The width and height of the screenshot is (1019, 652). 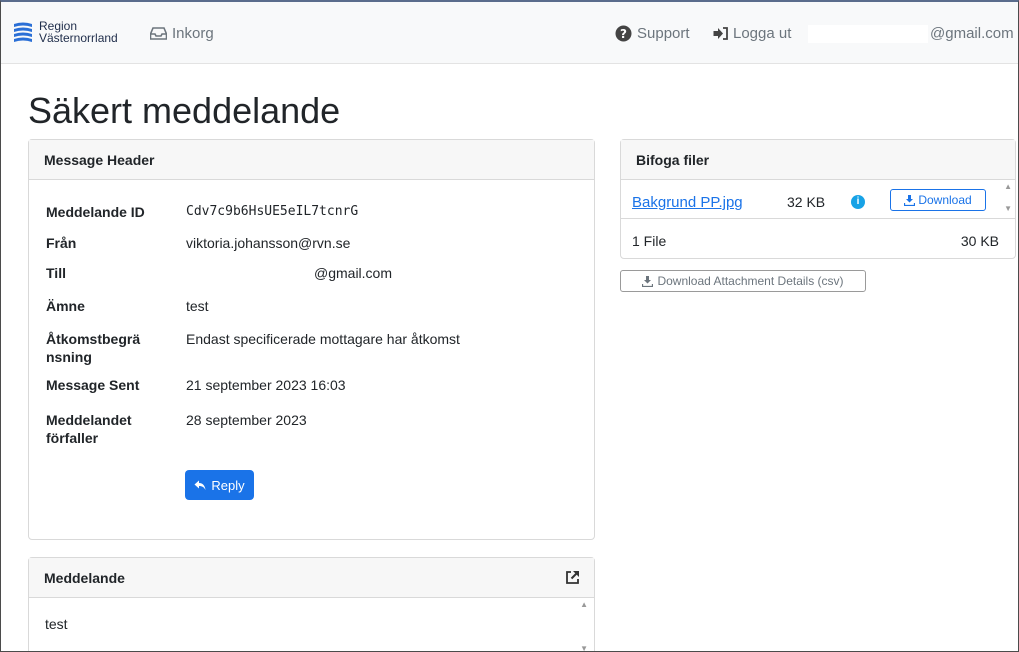 I want to click on attachment-size: 32 KB, so click(x=806, y=202).